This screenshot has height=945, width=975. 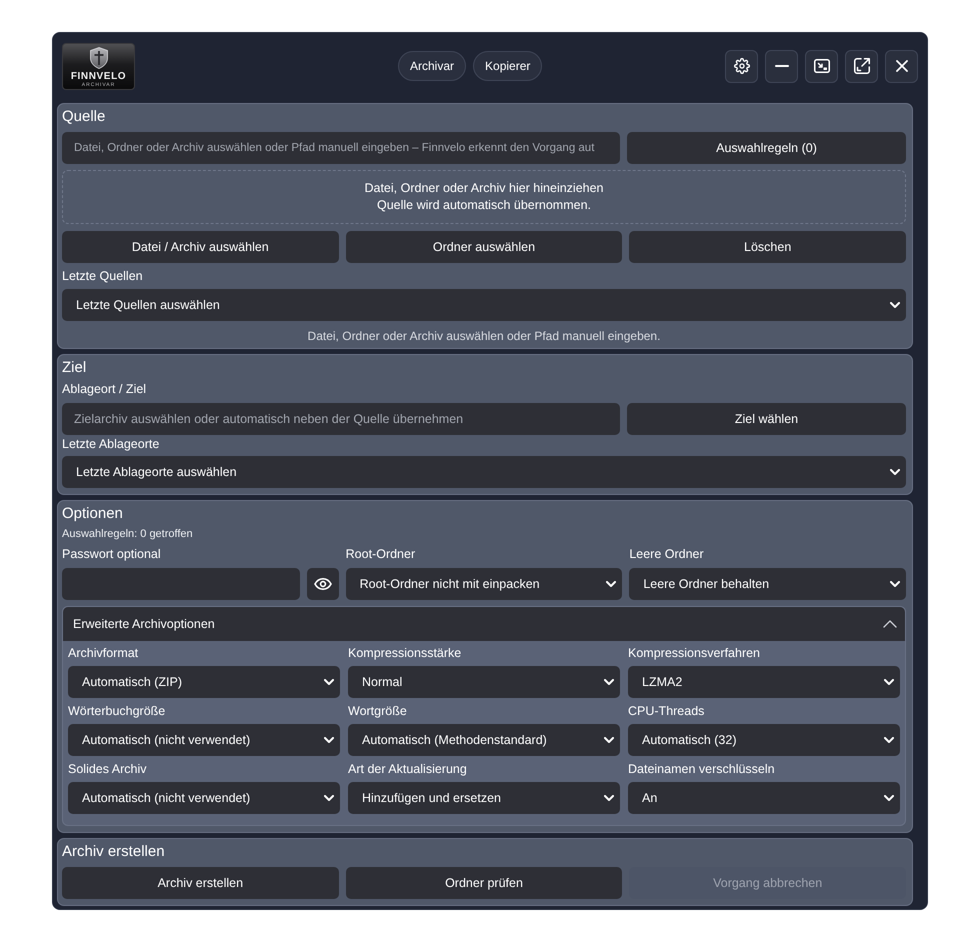 What do you see at coordinates (890, 624) in the screenshot?
I see `chevron-up-icon` at bounding box center [890, 624].